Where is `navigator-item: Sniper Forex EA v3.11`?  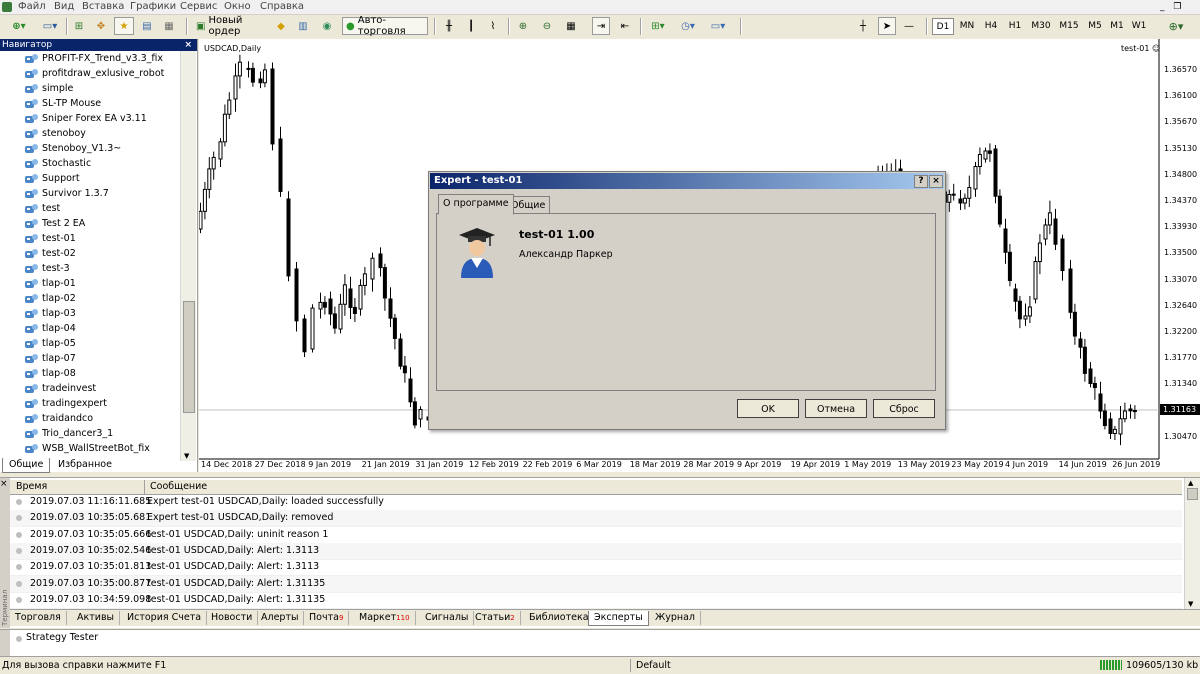
navigator-item: Sniper Forex EA v3.11 is located at coordinates (86, 118).